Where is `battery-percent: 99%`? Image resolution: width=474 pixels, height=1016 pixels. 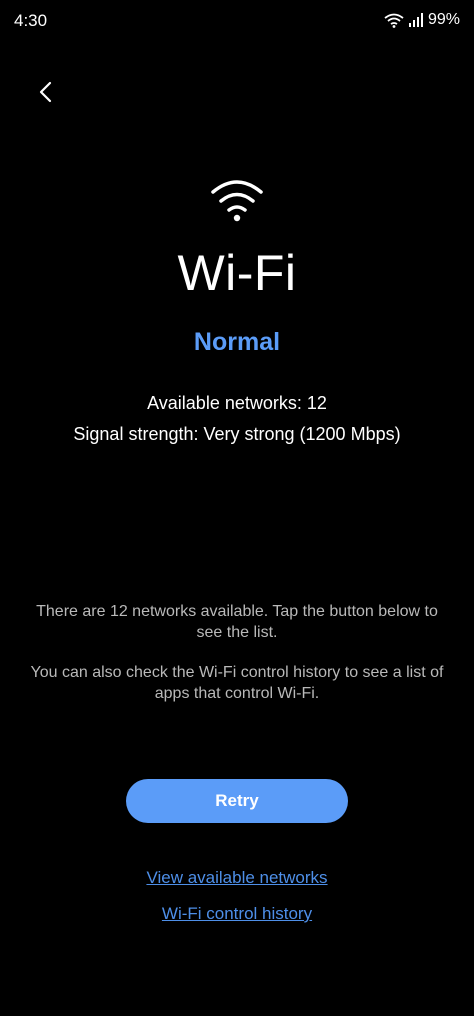
battery-percent: 99% is located at coordinates (443, 19).